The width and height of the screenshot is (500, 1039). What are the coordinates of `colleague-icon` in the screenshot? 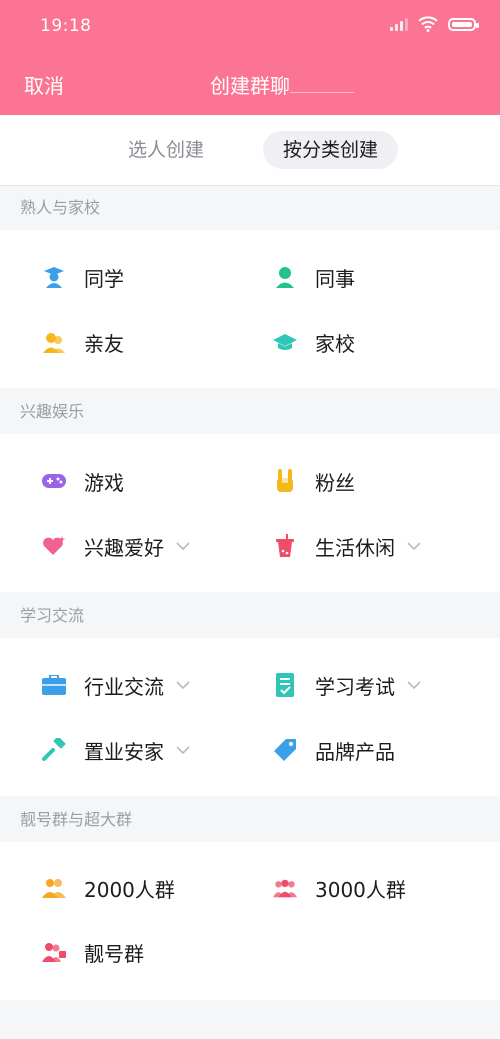 It's located at (285, 277).